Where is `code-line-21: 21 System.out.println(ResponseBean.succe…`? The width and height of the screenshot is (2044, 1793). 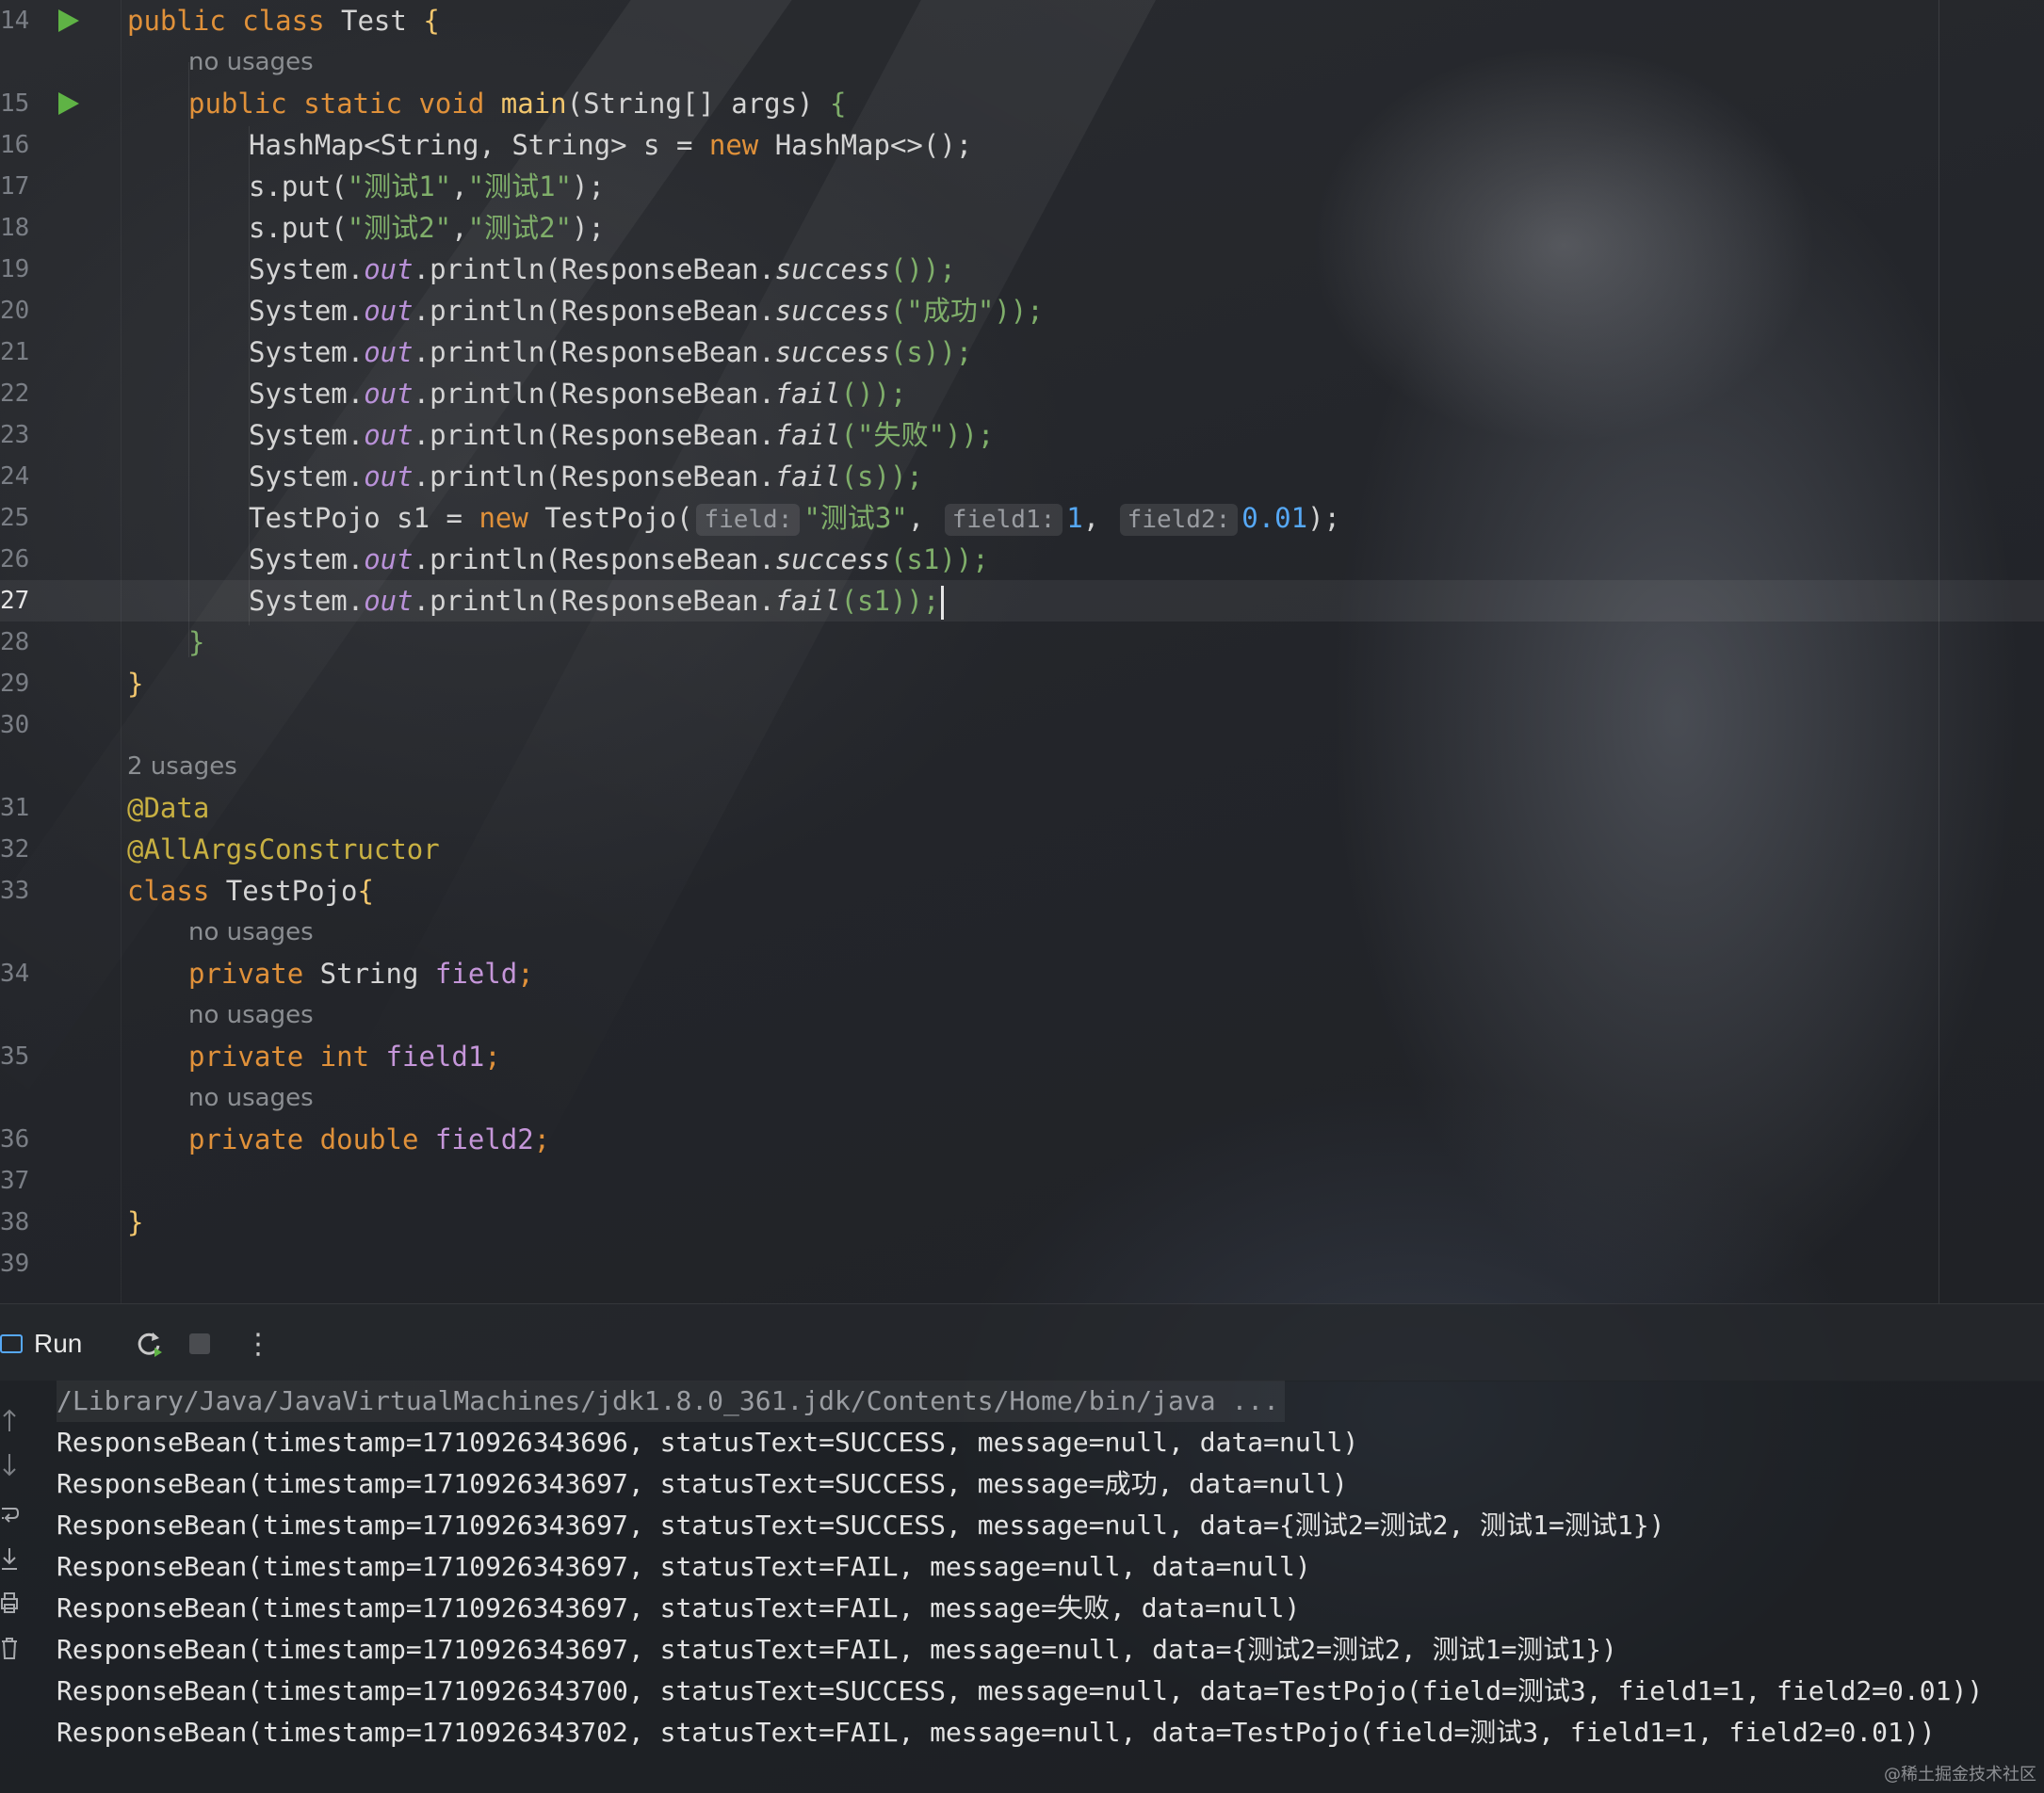 code-line-21: 21 System.out.println(ResponseBean.succe… is located at coordinates (1022, 352).